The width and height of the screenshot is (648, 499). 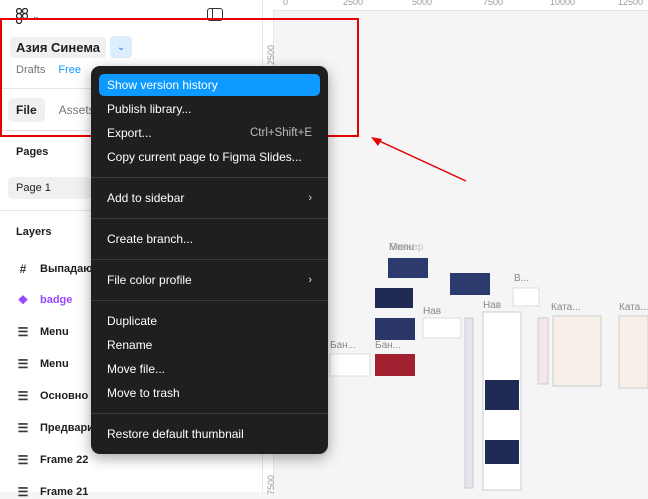 I want to click on layer-item: ☰ Frame 21, so click(x=52, y=492).